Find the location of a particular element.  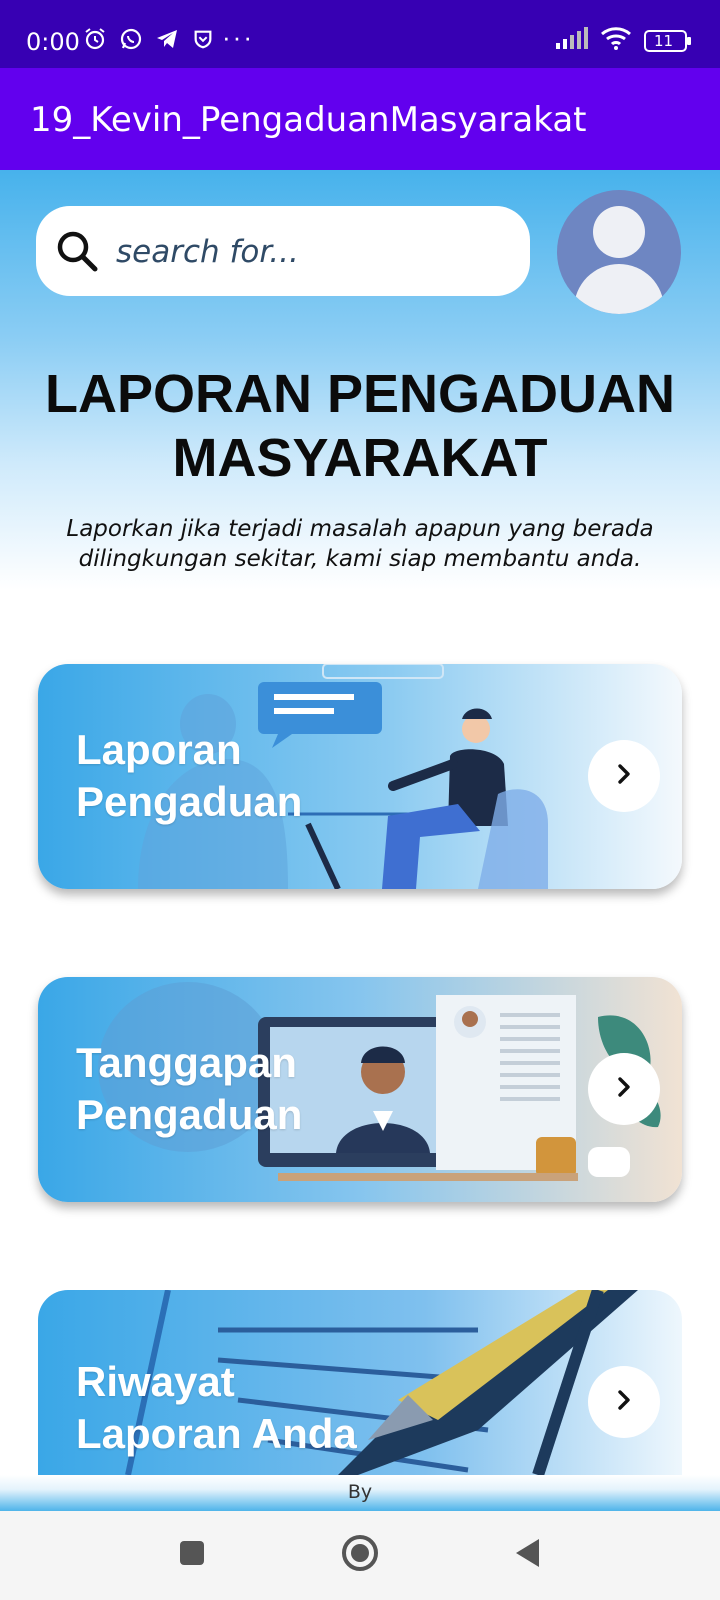

alarm-icon is located at coordinates (95, 39).